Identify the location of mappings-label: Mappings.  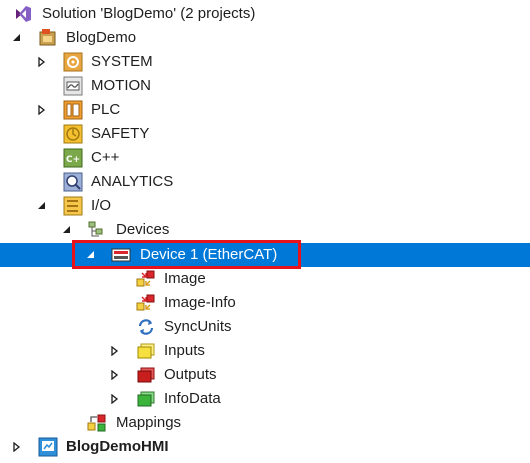
(149, 422).